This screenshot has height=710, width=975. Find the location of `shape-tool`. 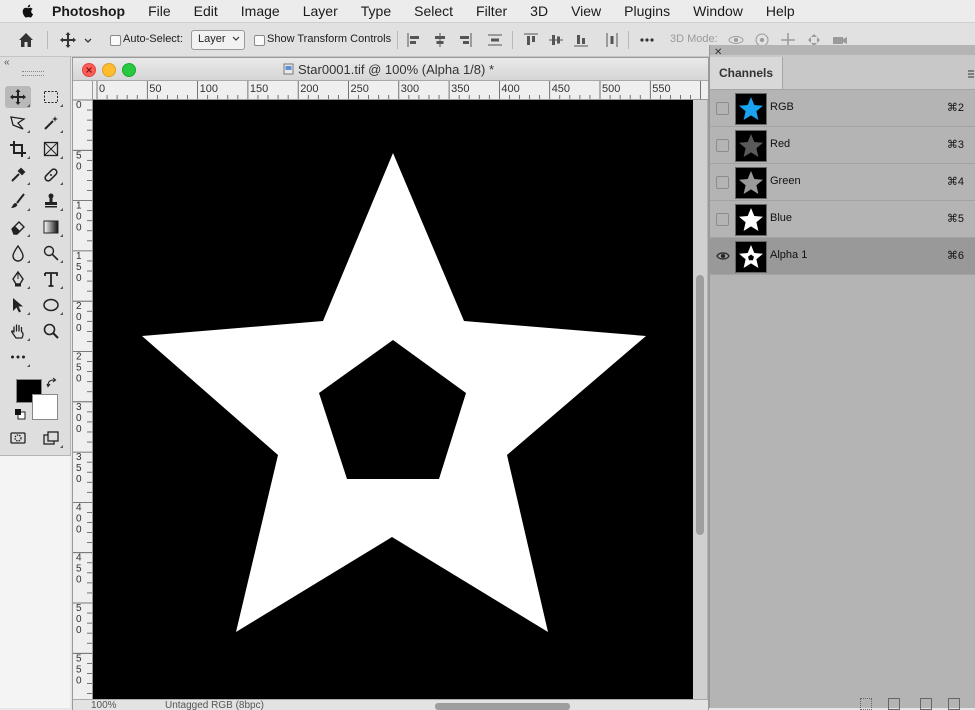

shape-tool is located at coordinates (51, 305).